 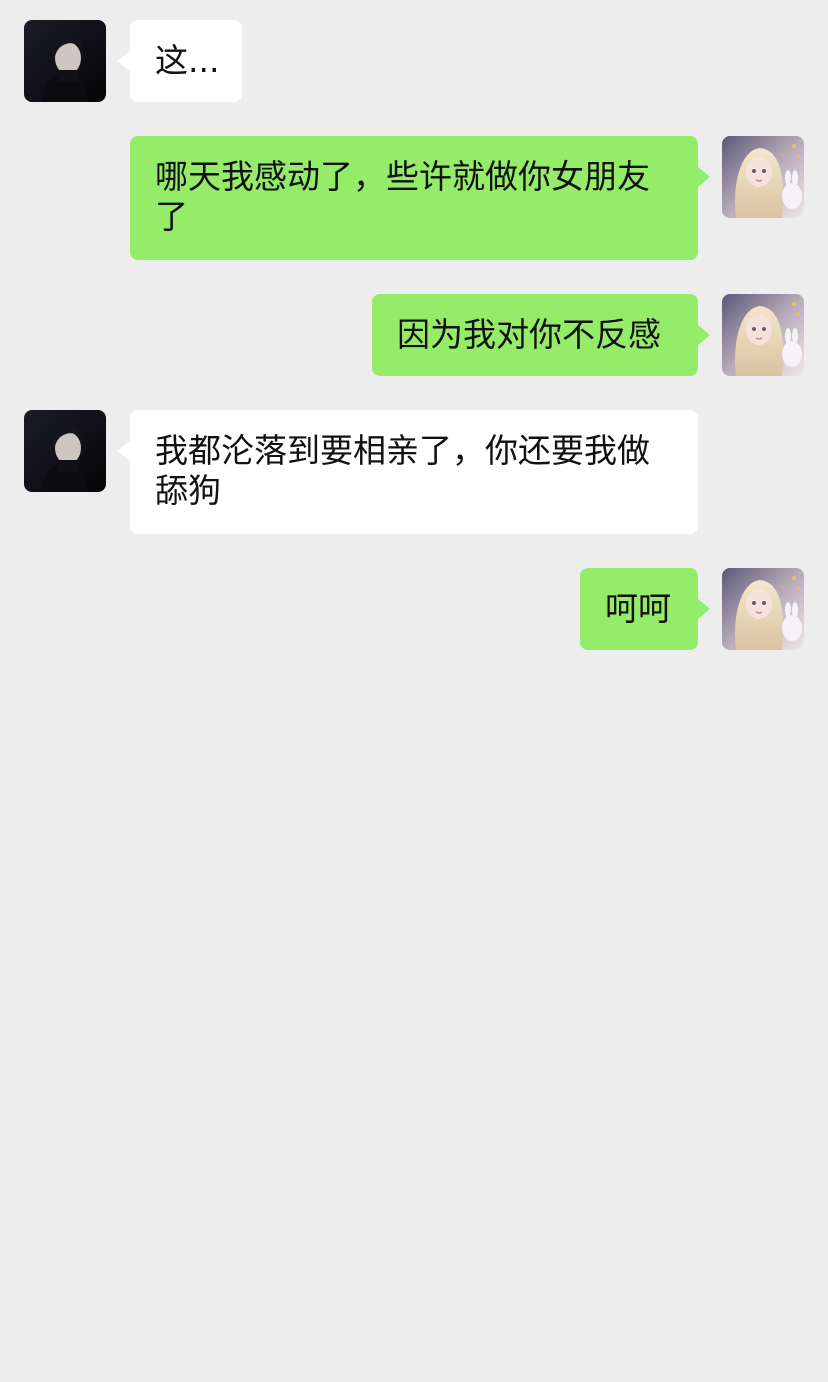 What do you see at coordinates (638, 608) in the screenshot?
I see `message-text: 呵呵` at bounding box center [638, 608].